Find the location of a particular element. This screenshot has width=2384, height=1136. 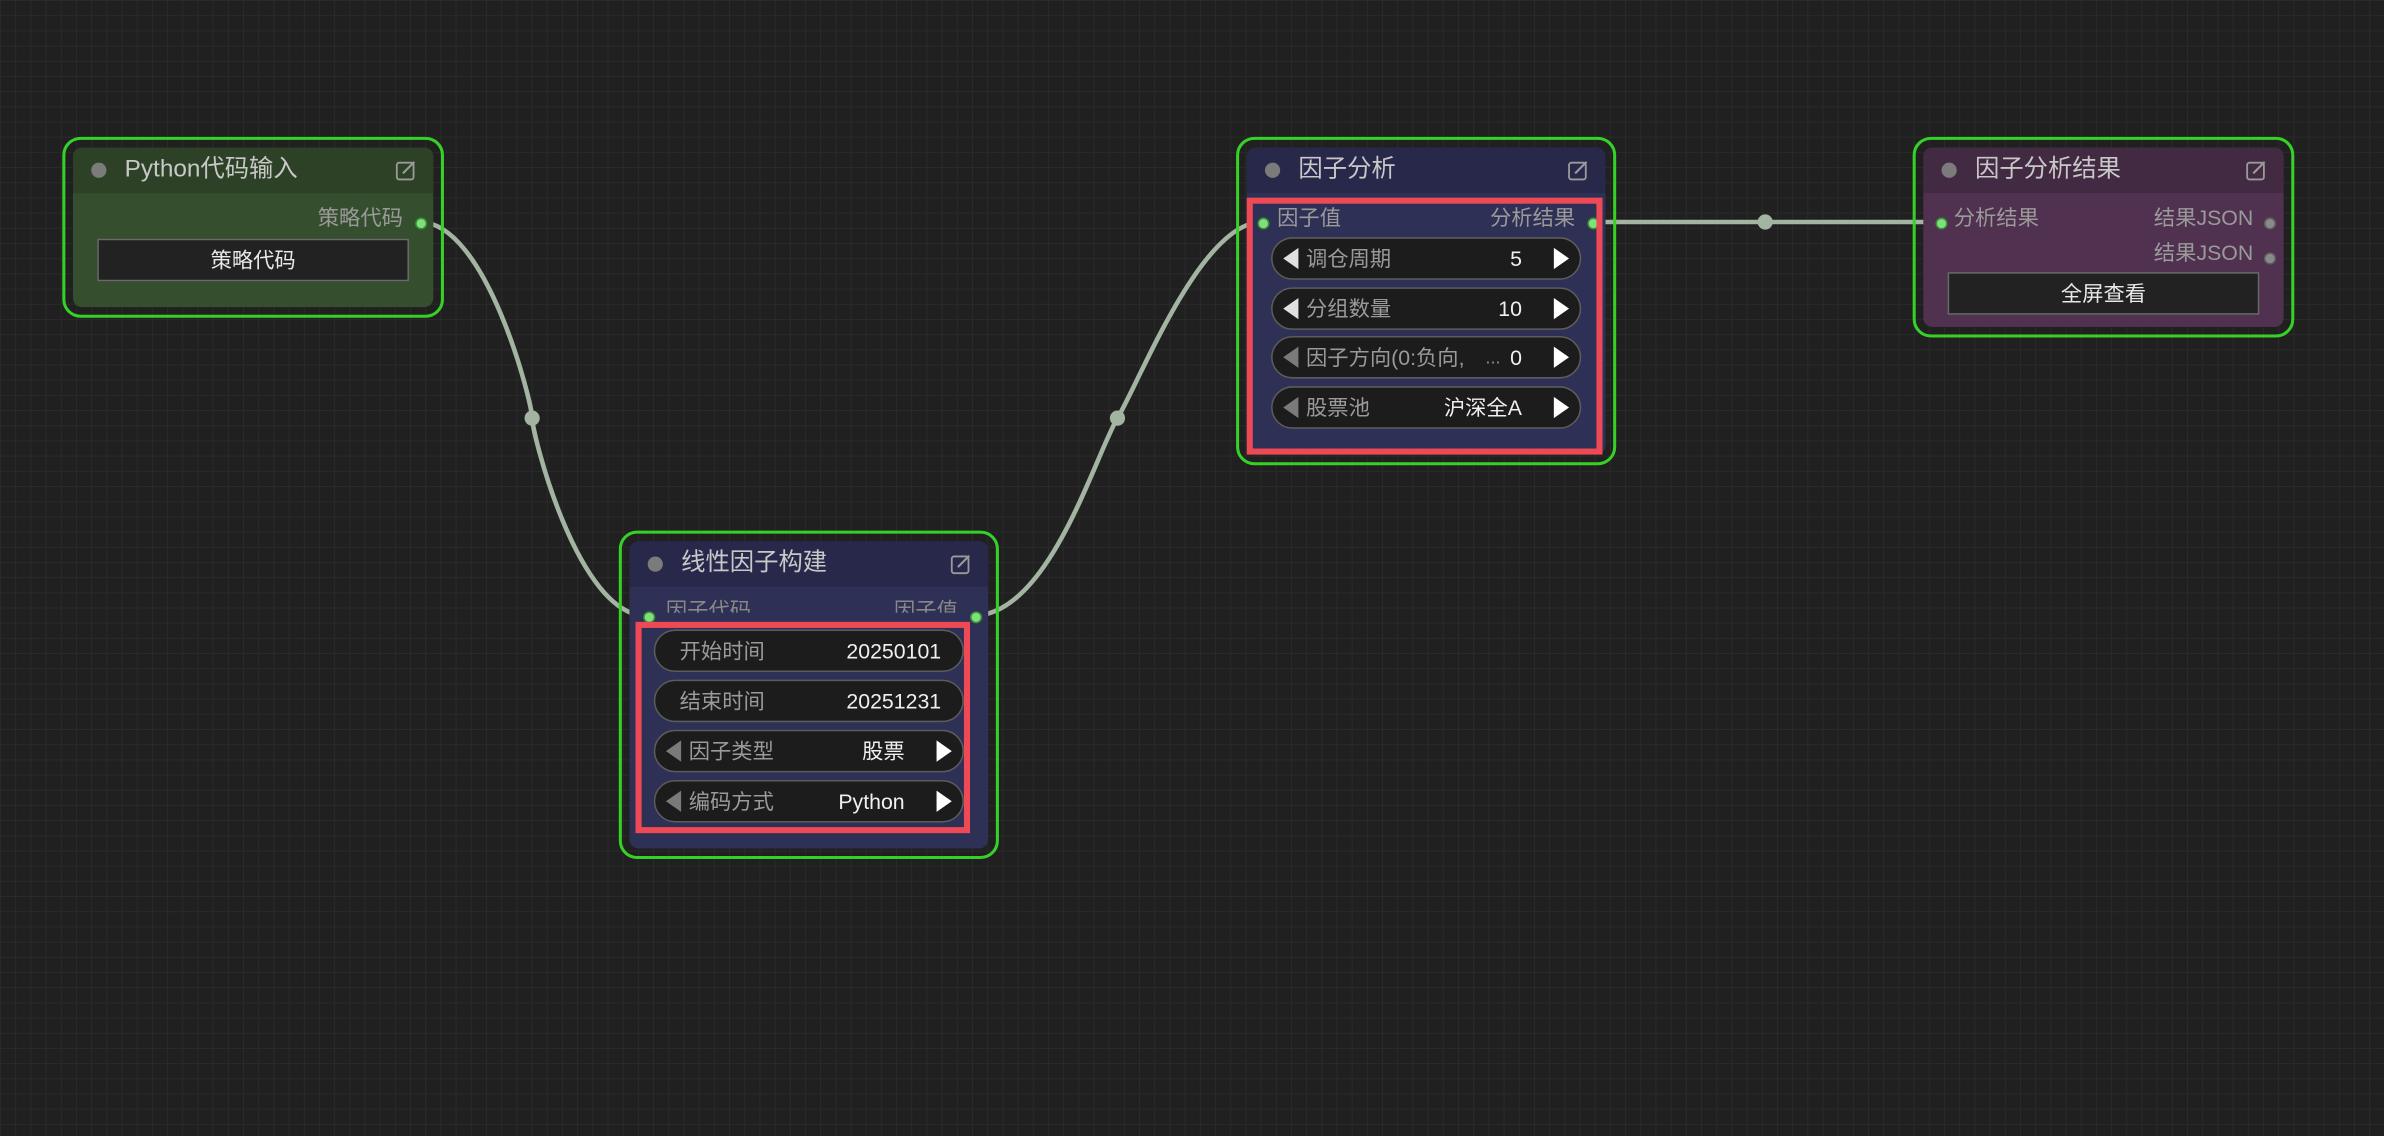

widget-value: Python is located at coordinates (871, 801).